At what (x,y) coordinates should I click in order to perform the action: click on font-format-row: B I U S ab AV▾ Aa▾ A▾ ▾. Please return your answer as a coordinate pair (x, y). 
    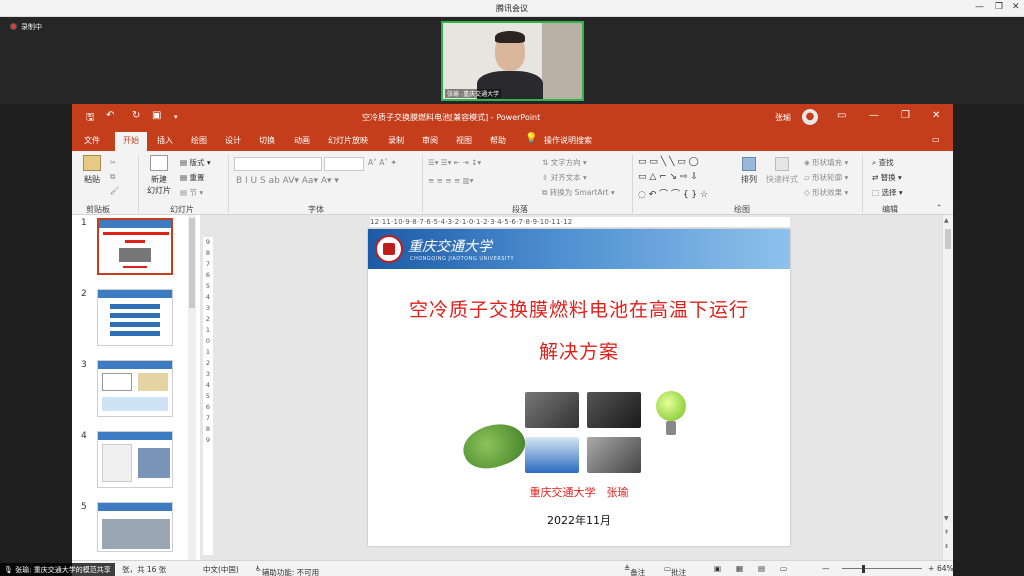
    Looking at the image, I should click on (287, 181).